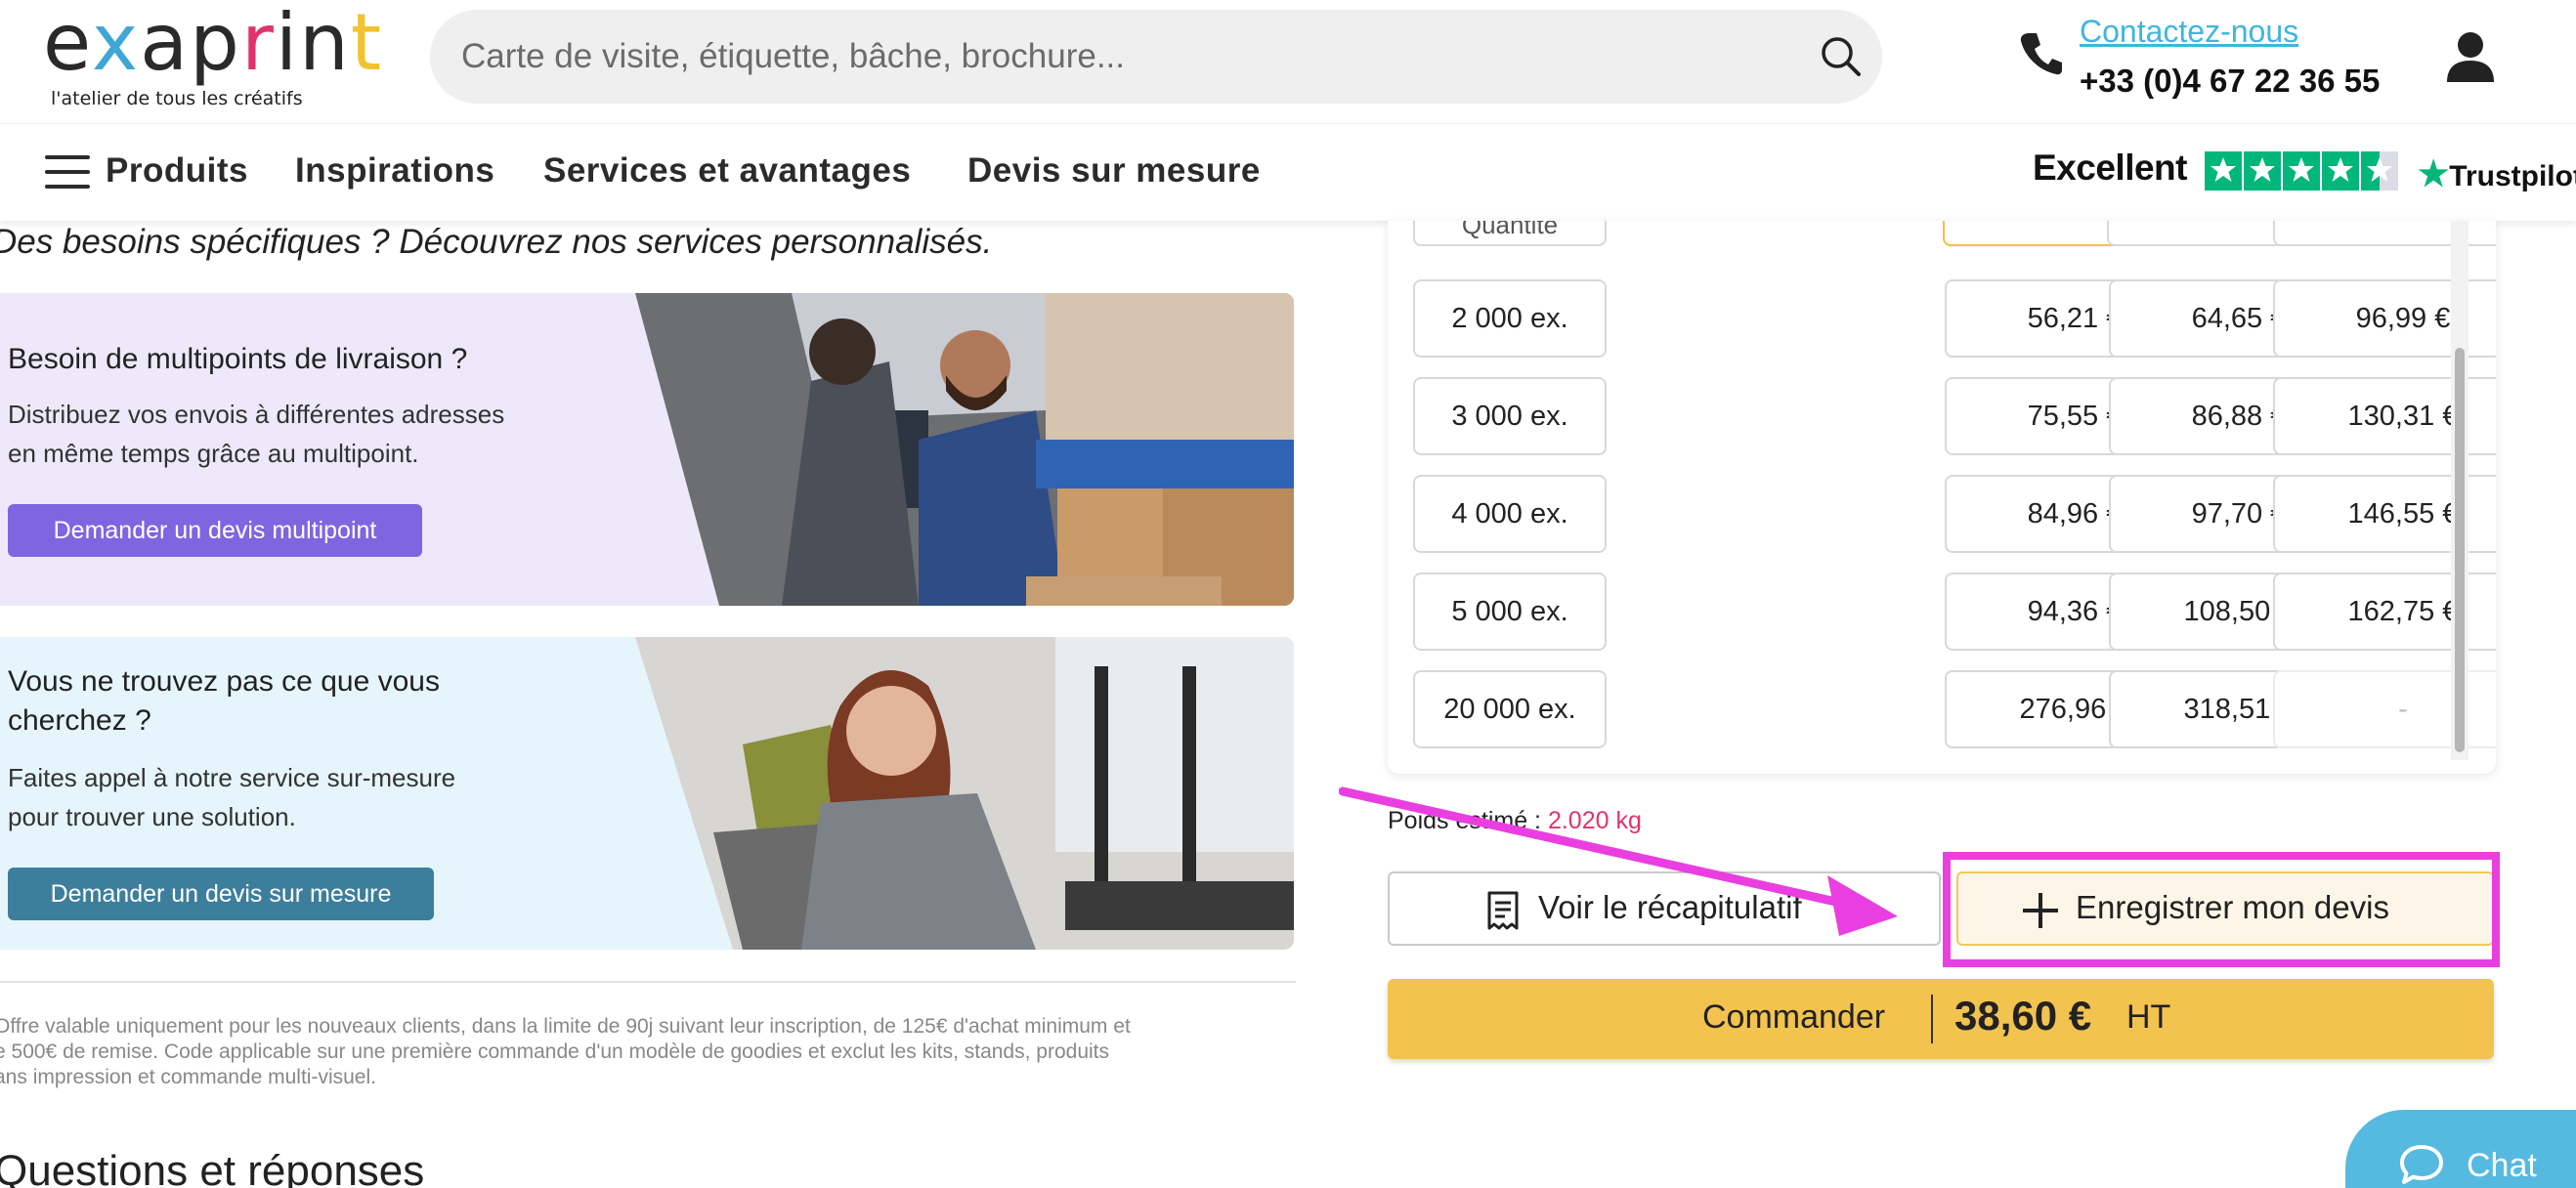 This screenshot has width=2576, height=1188. I want to click on custom-request-text-2: pour trouver une solution., so click(152, 816).